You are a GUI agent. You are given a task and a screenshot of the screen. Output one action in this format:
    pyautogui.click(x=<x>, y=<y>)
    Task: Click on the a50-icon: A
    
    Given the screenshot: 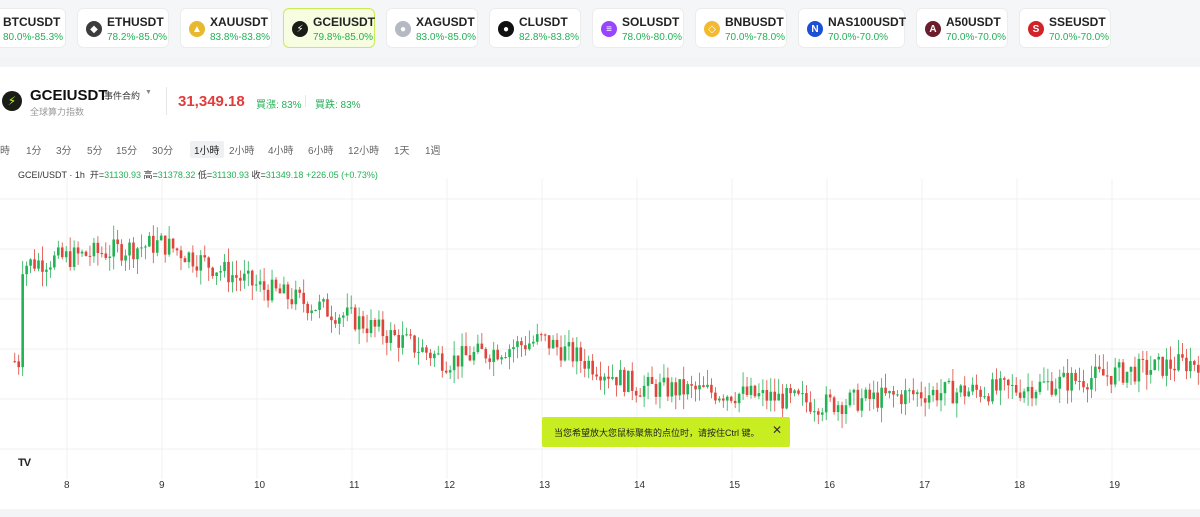 What is the action you would take?
    pyautogui.click(x=933, y=29)
    